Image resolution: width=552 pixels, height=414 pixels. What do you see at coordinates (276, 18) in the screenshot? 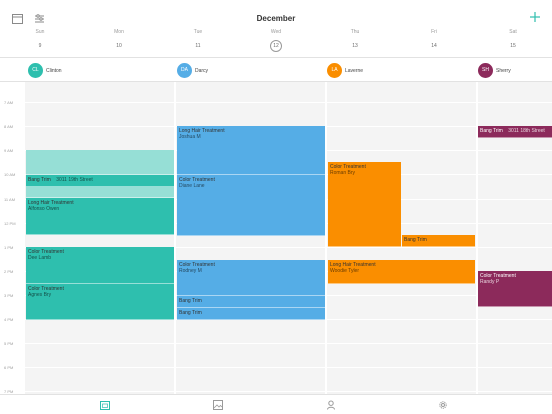
I see `month-title: December` at bounding box center [276, 18].